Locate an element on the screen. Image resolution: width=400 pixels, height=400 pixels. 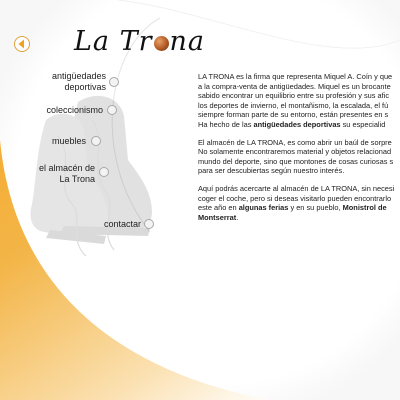
body-text: y en su pueblo, is located at coordinates (315, 208).